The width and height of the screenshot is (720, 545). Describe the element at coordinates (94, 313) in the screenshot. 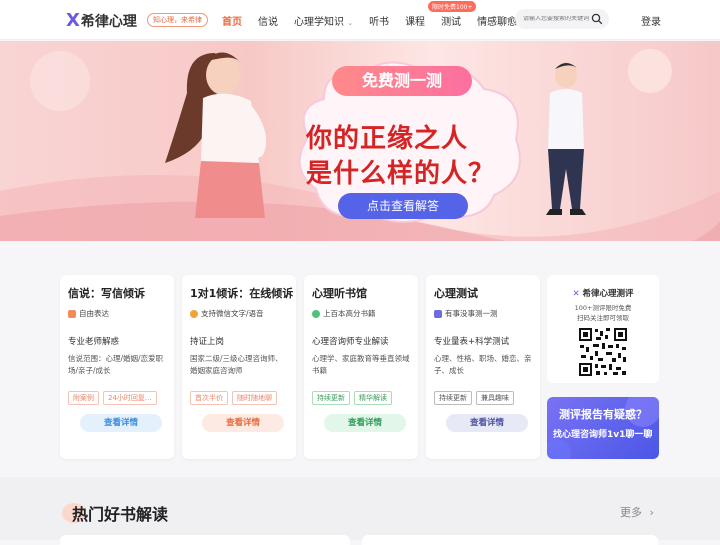

I see `card-subtitle-text: 自由表达` at that location.